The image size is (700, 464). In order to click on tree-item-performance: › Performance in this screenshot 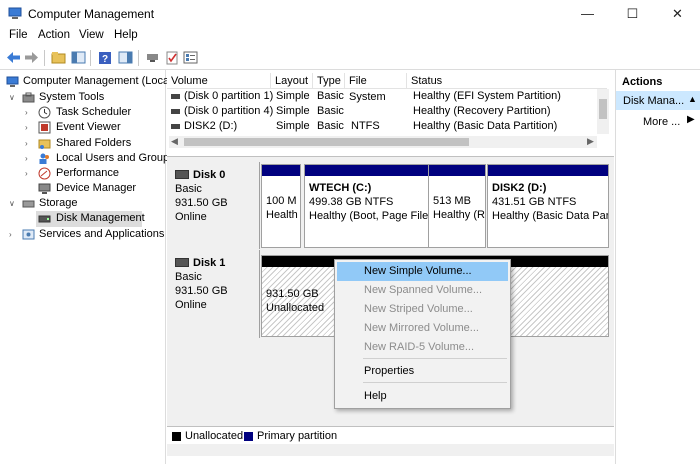, I will do `click(82, 174)`.